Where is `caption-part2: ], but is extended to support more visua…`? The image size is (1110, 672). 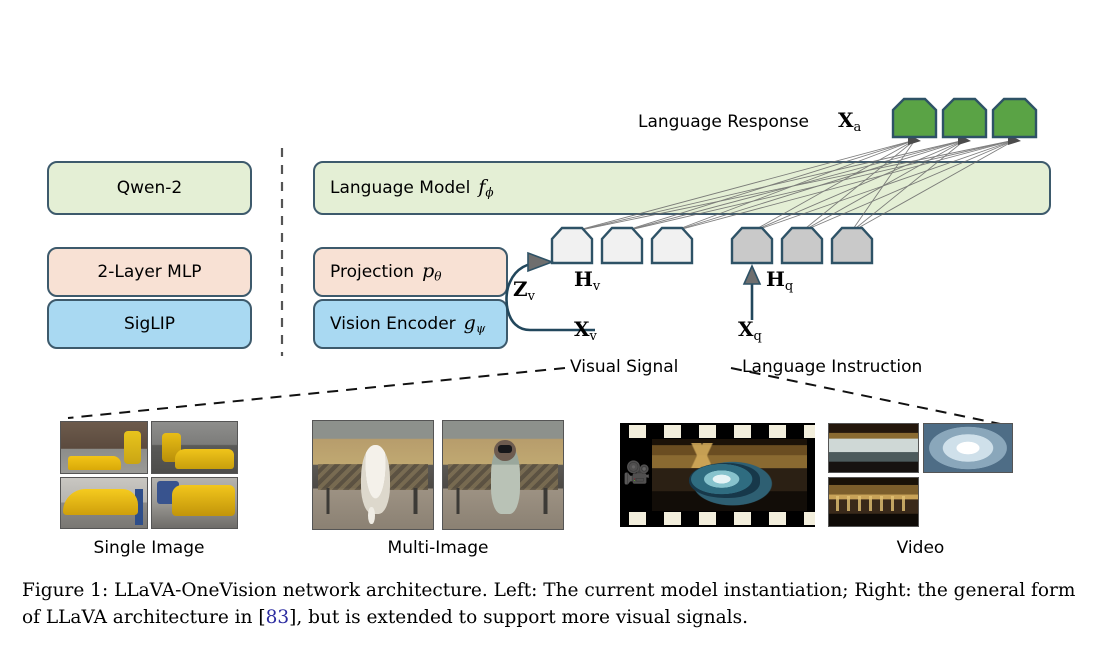 caption-part2: ], but is extended to support more visua… is located at coordinates (518, 617).